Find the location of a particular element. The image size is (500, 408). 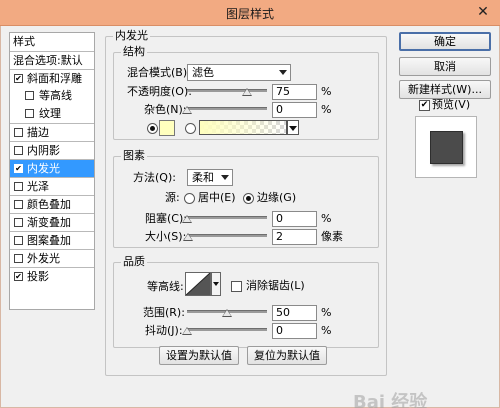

texture-checkbox is located at coordinates (29, 113).